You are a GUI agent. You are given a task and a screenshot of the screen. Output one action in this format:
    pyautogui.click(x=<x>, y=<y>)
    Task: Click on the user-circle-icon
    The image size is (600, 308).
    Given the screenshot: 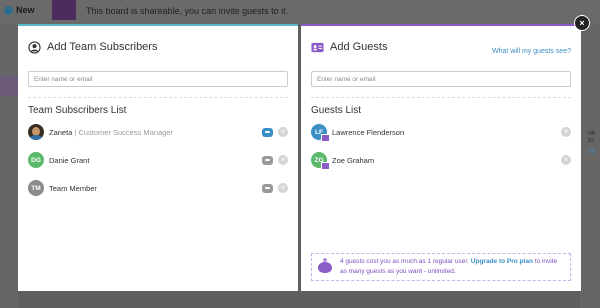 What is the action you would take?
    pyautogui.click(x=34, y=47)
    